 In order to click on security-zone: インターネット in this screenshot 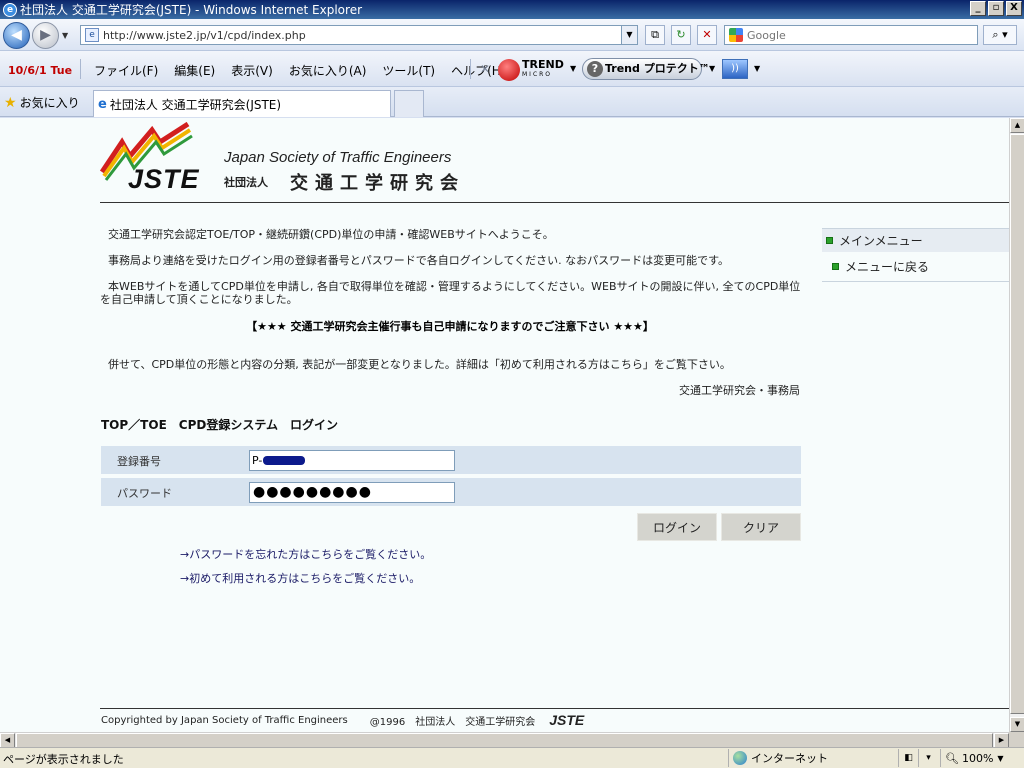, I will do `click(778, 758)`.